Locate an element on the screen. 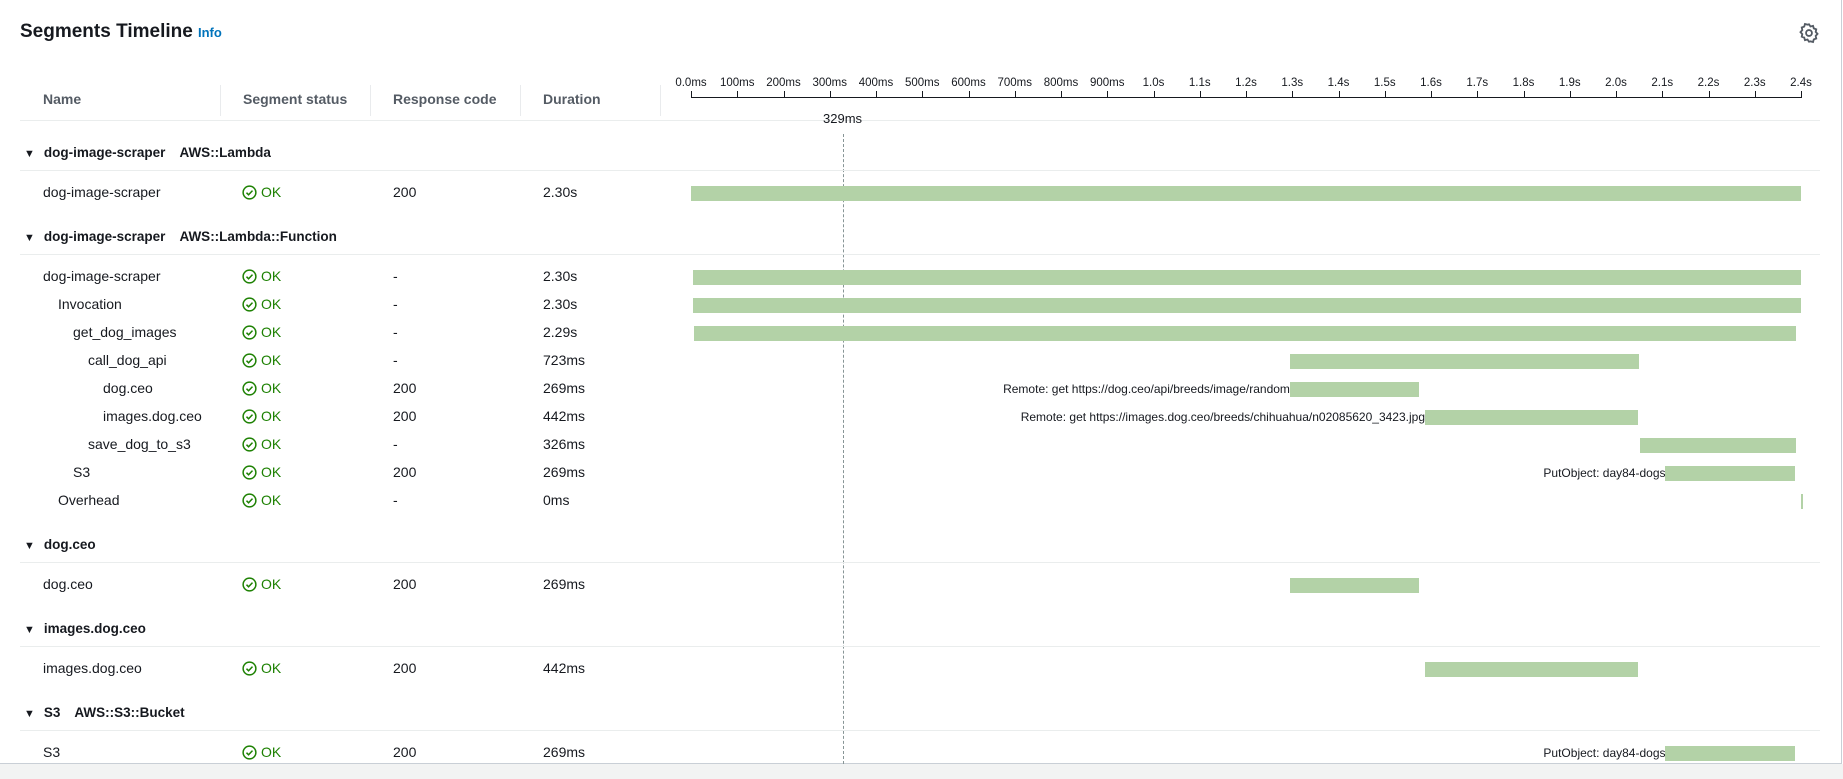 The image size is (1843, 779). group-header: ▼ images.dog.ceo is located at coordinates (85, 628).